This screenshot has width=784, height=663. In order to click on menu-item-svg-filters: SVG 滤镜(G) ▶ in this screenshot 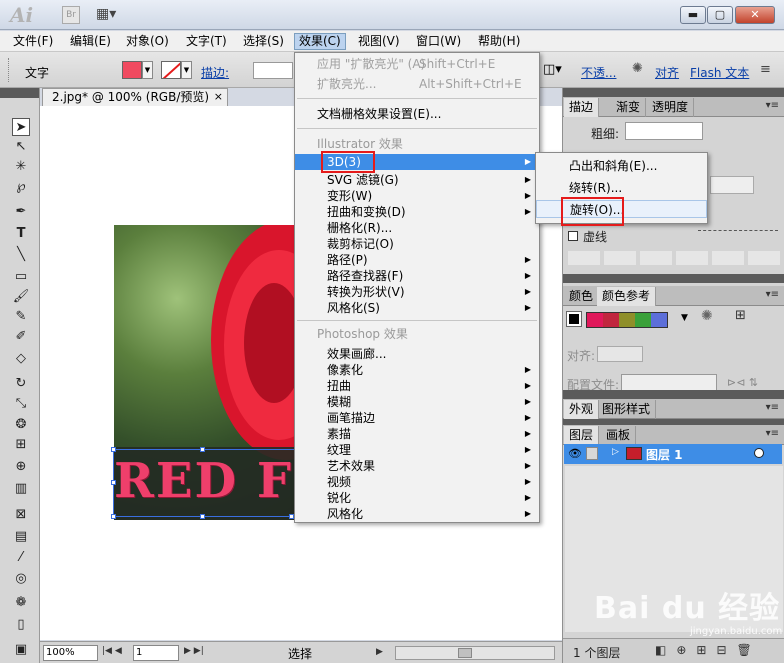, I will do `click(417, 180)`.